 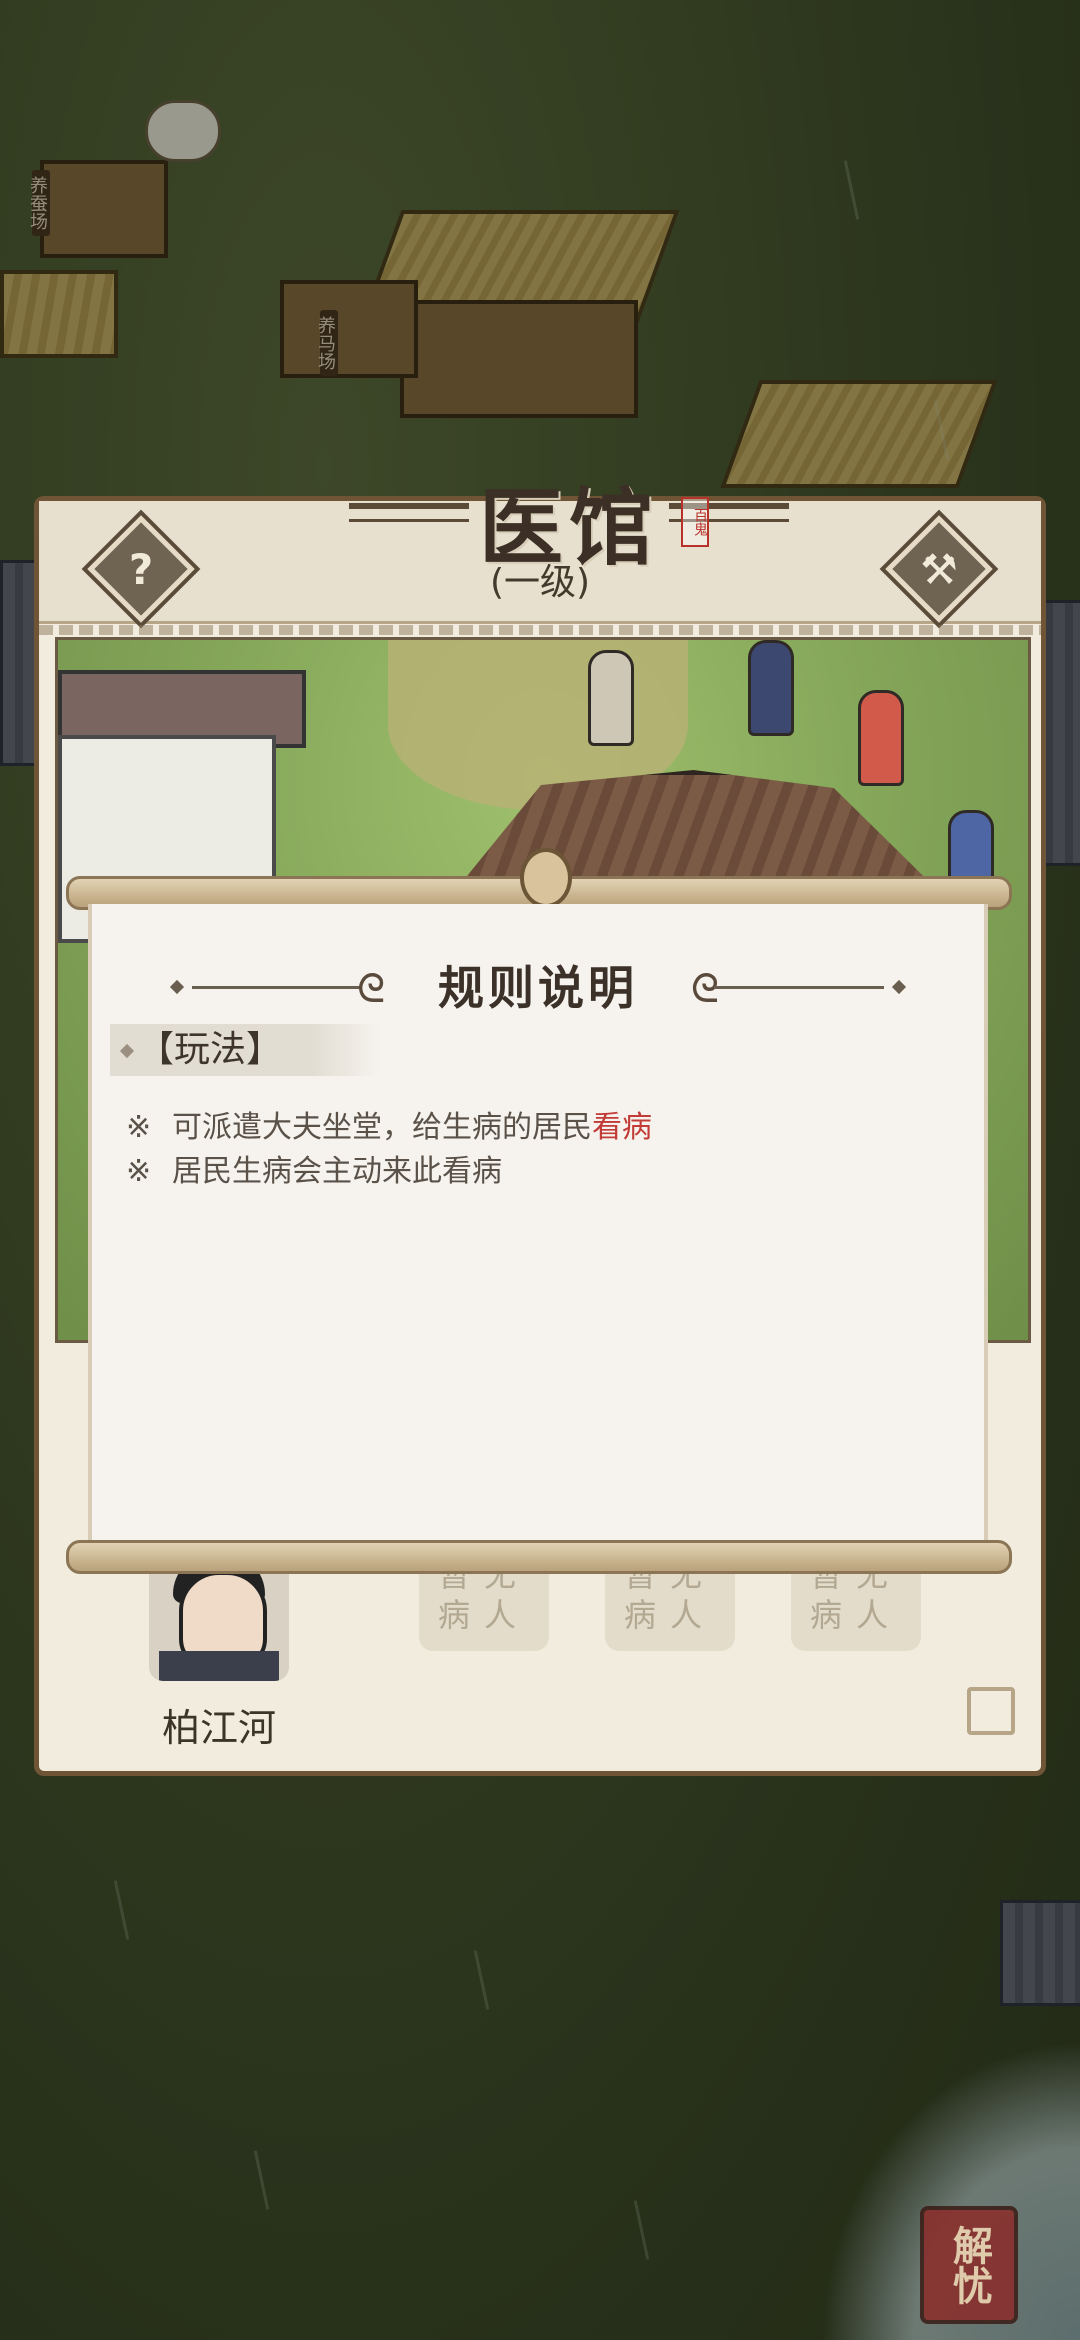 I want to click on jieyou-button: 解忧, so click(x=969, y=2265).